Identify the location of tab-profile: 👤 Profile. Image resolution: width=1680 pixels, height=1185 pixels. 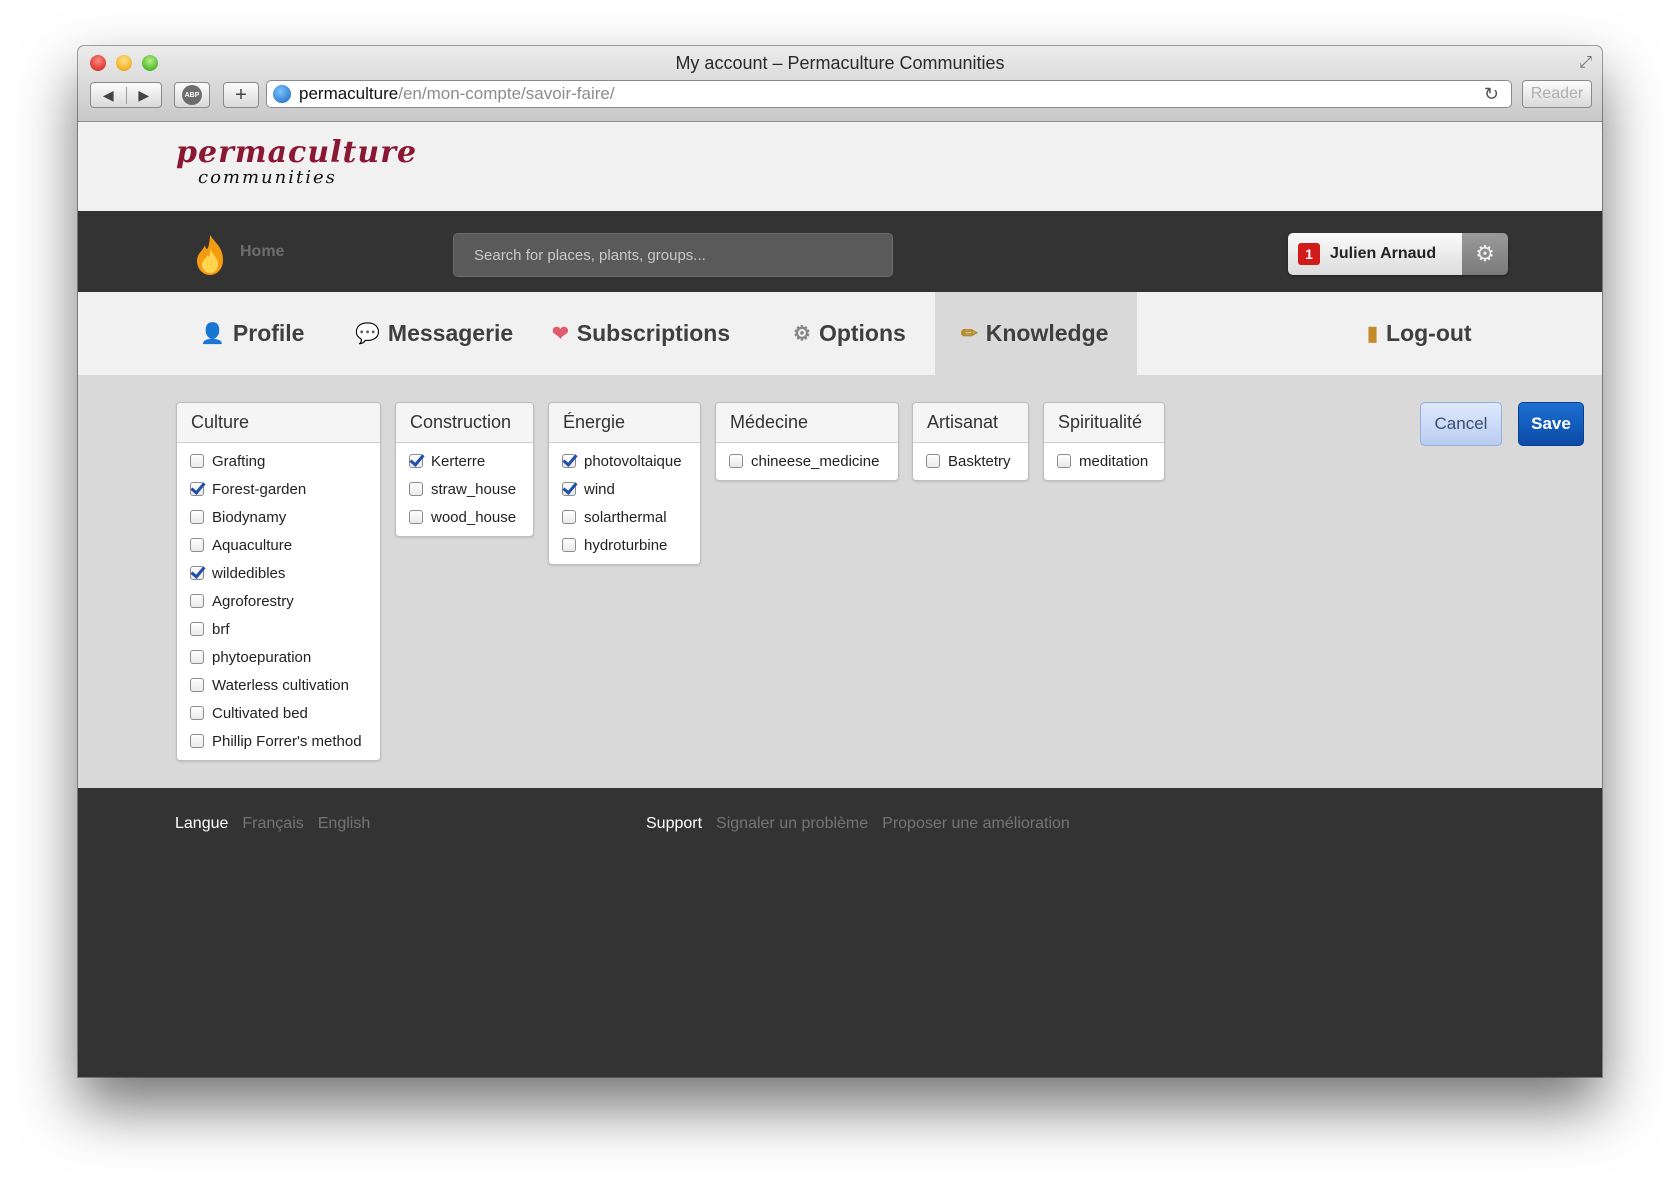
(252, 333).